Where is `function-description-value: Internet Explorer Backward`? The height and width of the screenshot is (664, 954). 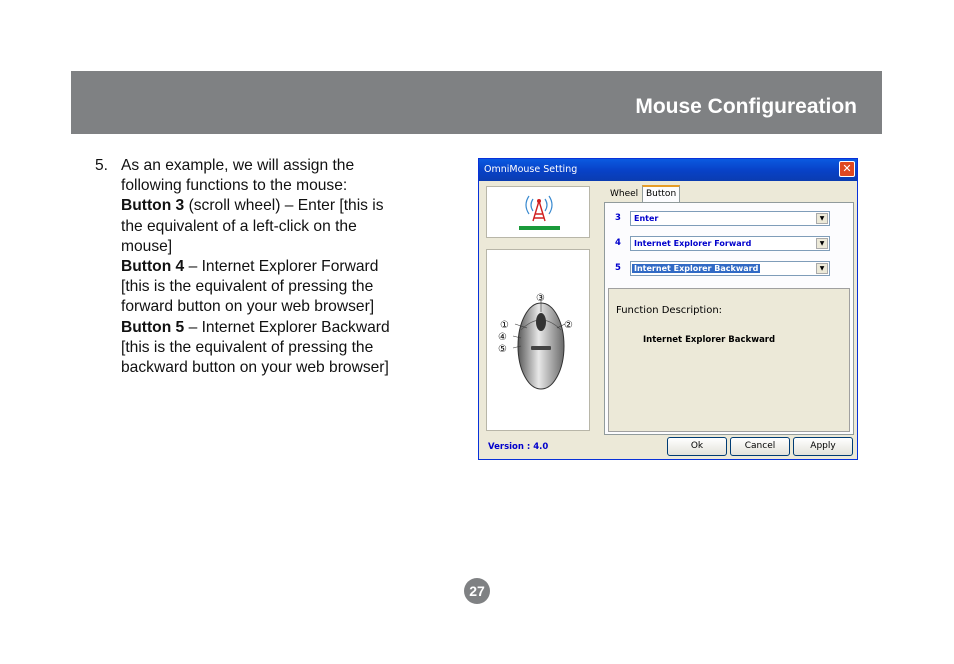 function-description-value: Internet Explorer Backward is located at coordinates (709, 340).